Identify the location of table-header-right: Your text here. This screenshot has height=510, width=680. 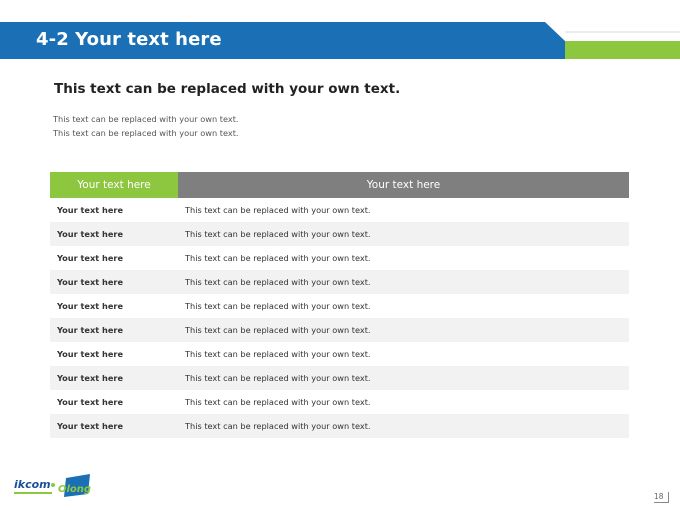
(403, 185).